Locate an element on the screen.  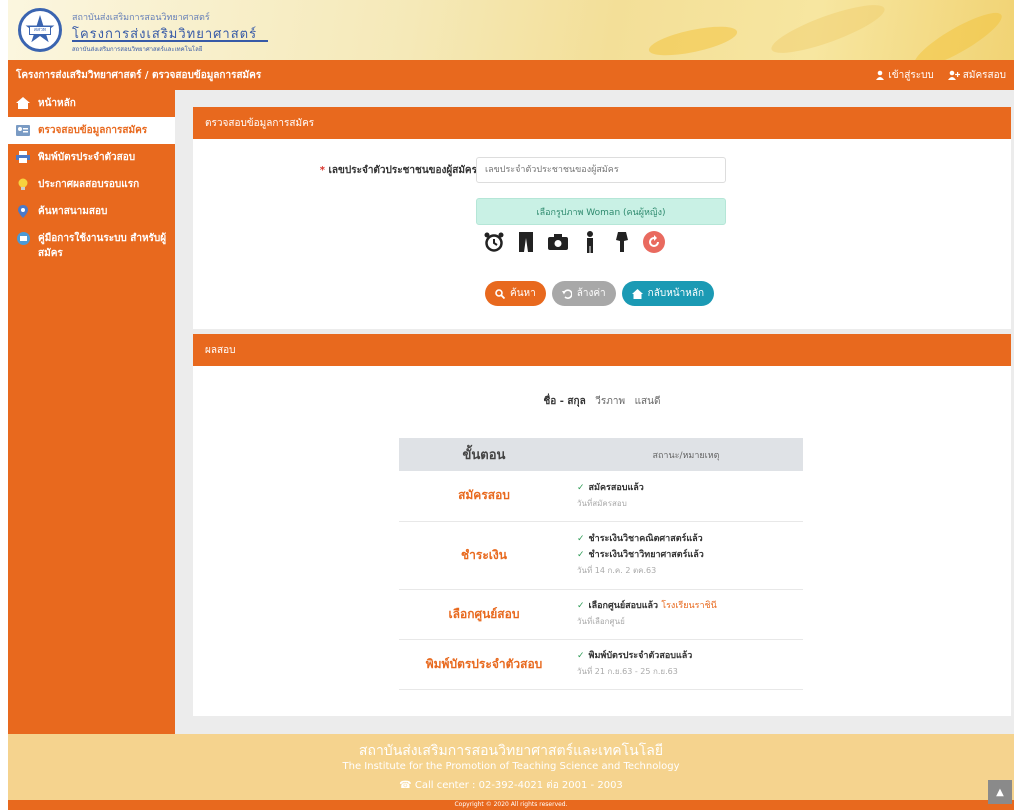
applicant-name: ชื่อ - สกุล วีรภาพ แสนดี is located at coordinates (602, 401).